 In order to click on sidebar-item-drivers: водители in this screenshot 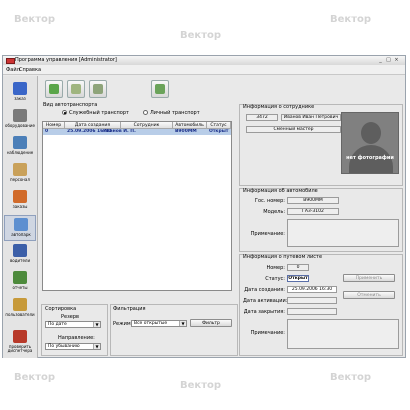, I will do `click(20, 255)`.